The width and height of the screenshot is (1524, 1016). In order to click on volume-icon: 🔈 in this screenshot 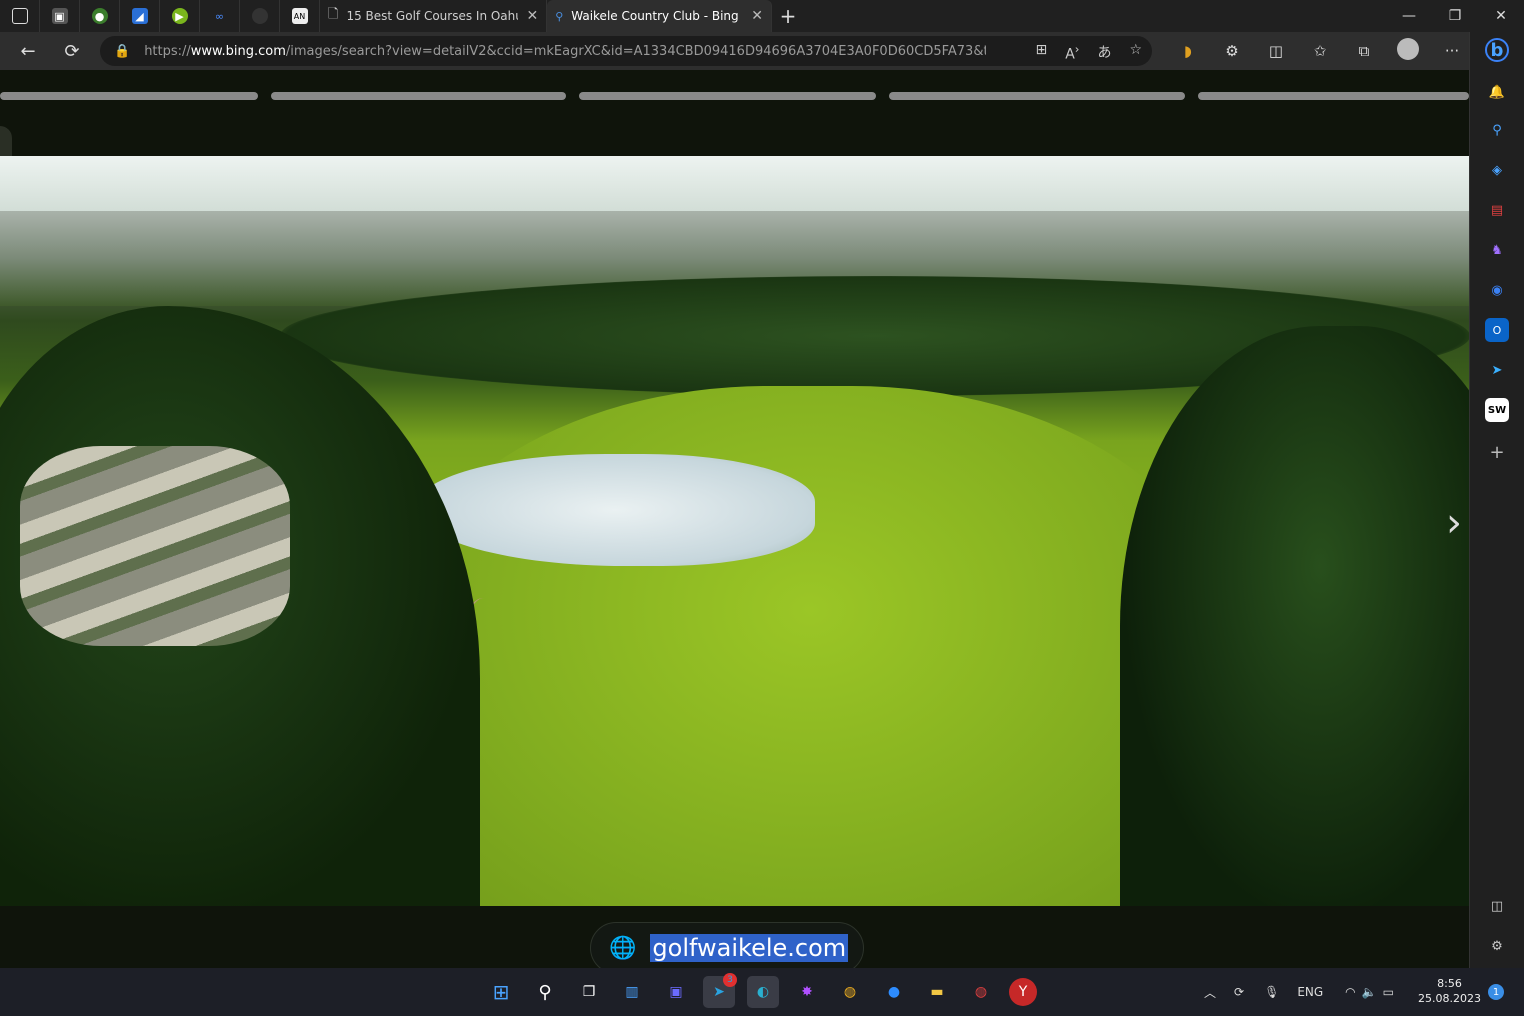, I will do `click(1369, 992)`.